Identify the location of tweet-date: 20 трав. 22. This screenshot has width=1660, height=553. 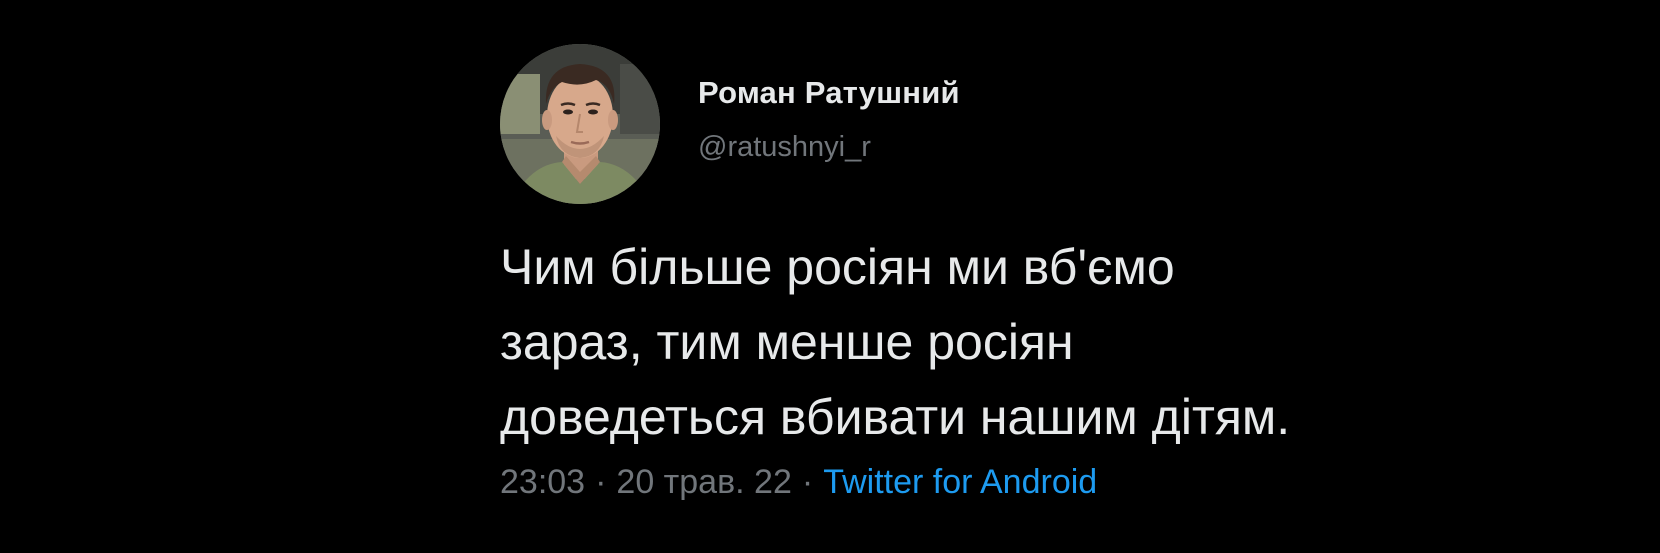
(703, 482).